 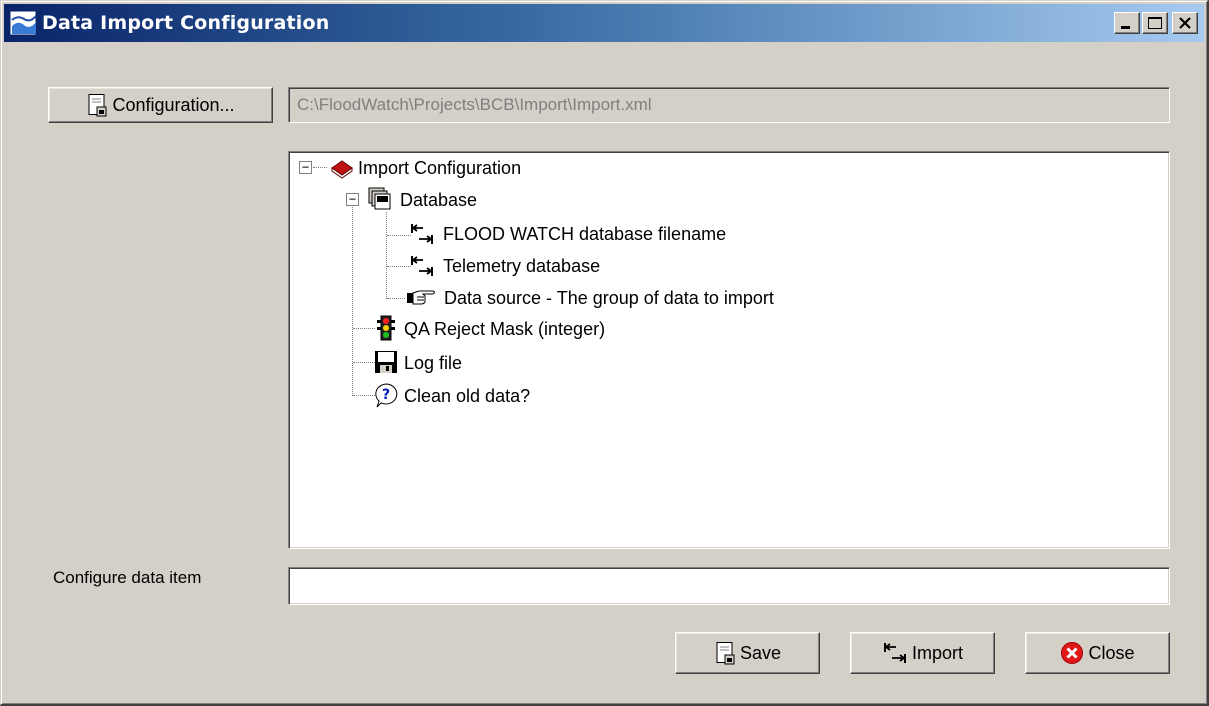 I want to click on tree-node-telemetry-database: Telemetry database, so click(x=521, y=266).